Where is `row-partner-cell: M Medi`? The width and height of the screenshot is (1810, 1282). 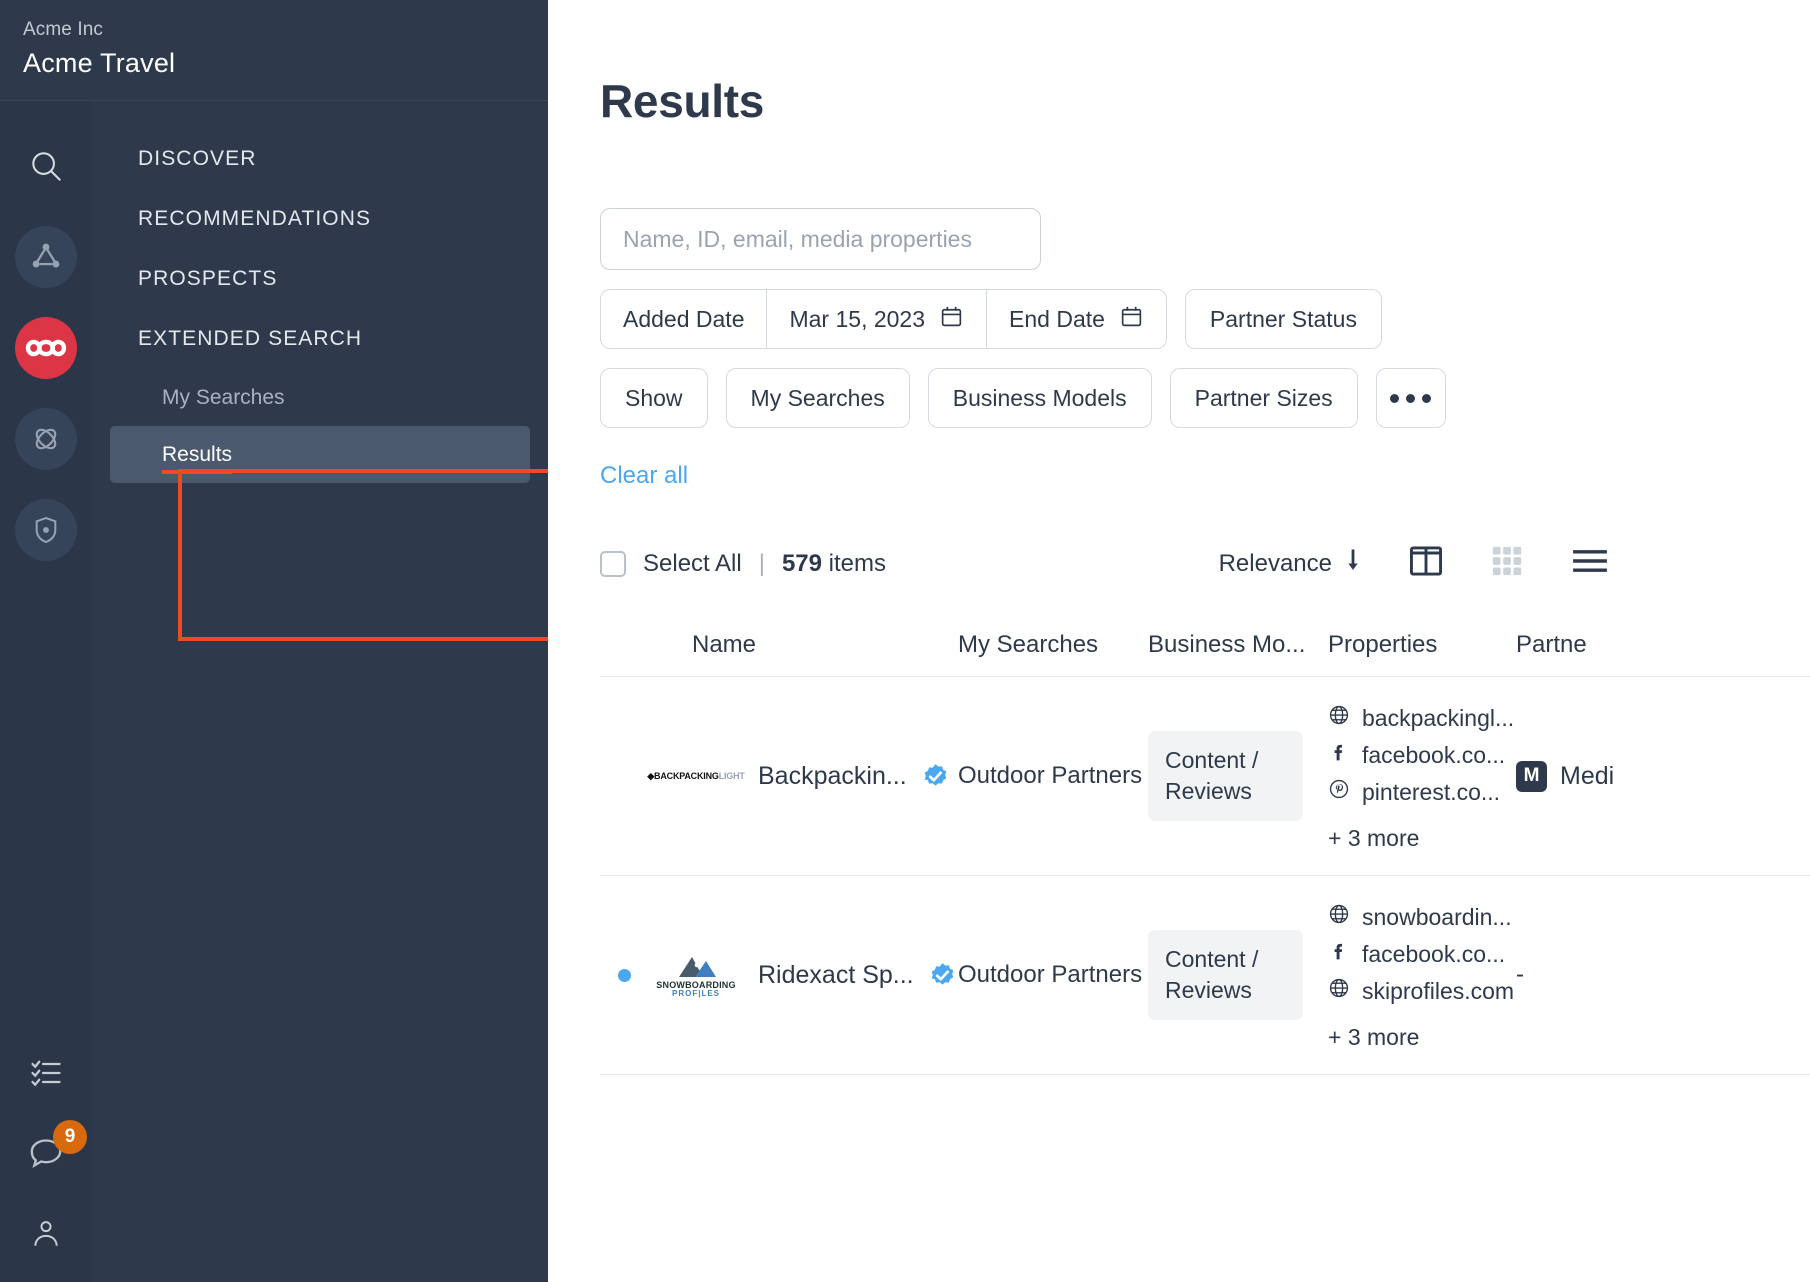 row-partner-cell: M Medi is located at coordinates (1663, 776).